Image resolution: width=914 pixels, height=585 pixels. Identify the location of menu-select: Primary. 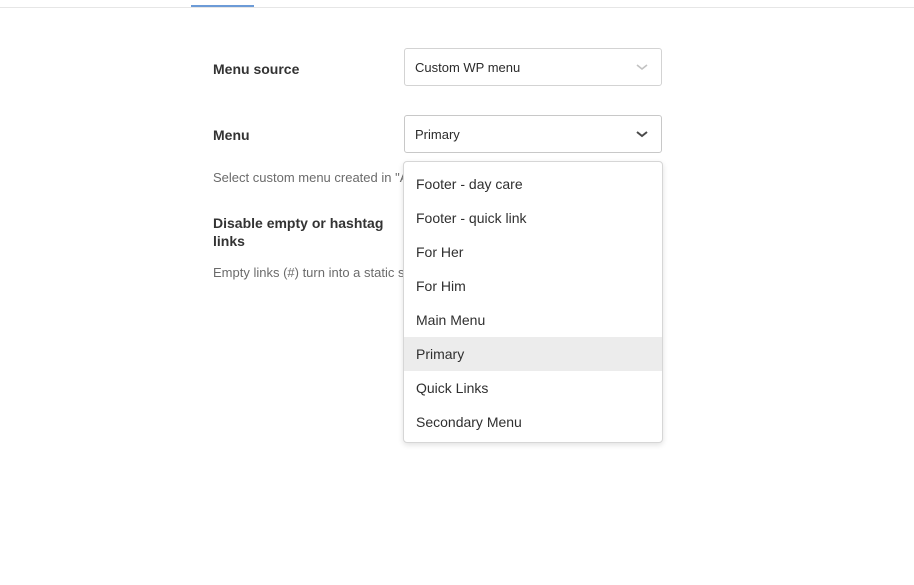
(533, 134).